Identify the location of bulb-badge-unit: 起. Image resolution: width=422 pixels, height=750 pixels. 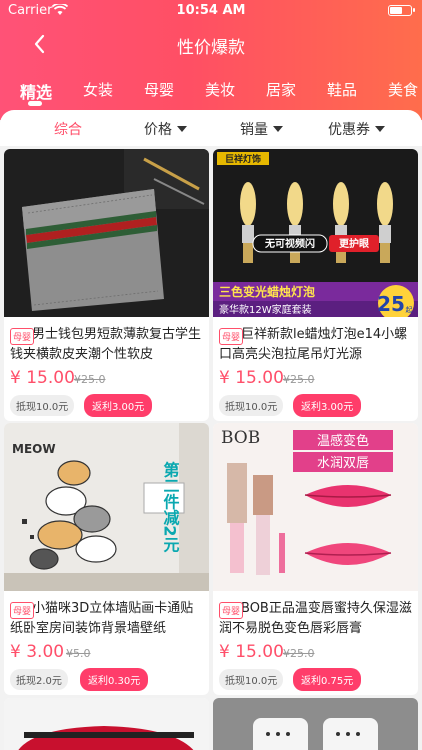
(409, 310).